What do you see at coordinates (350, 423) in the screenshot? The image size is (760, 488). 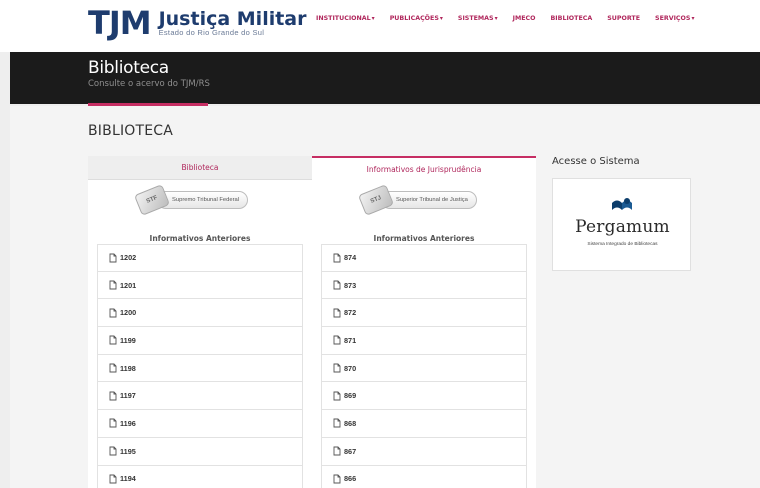 I see `informativo-number: 868` at bounding box center [350, 423].